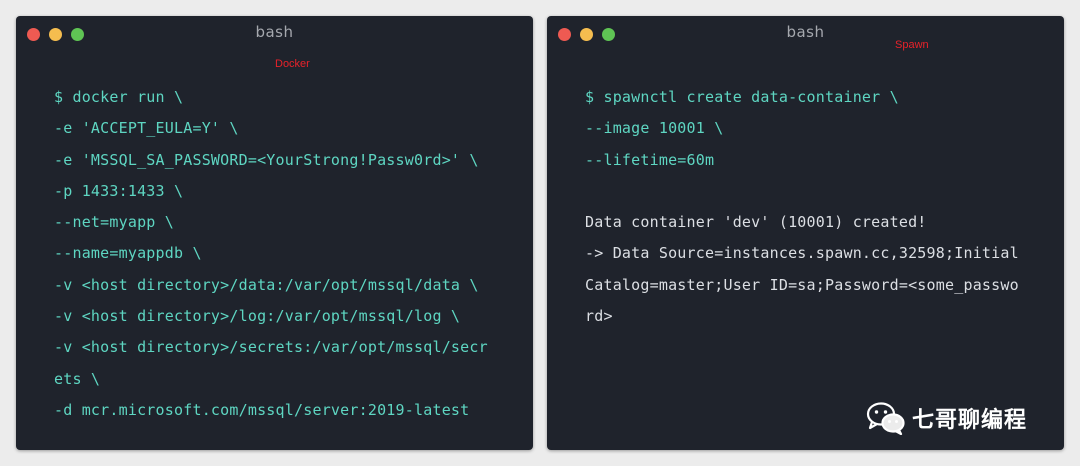  I want to click on command-line: --lifetime=60m, so click(650, 159).